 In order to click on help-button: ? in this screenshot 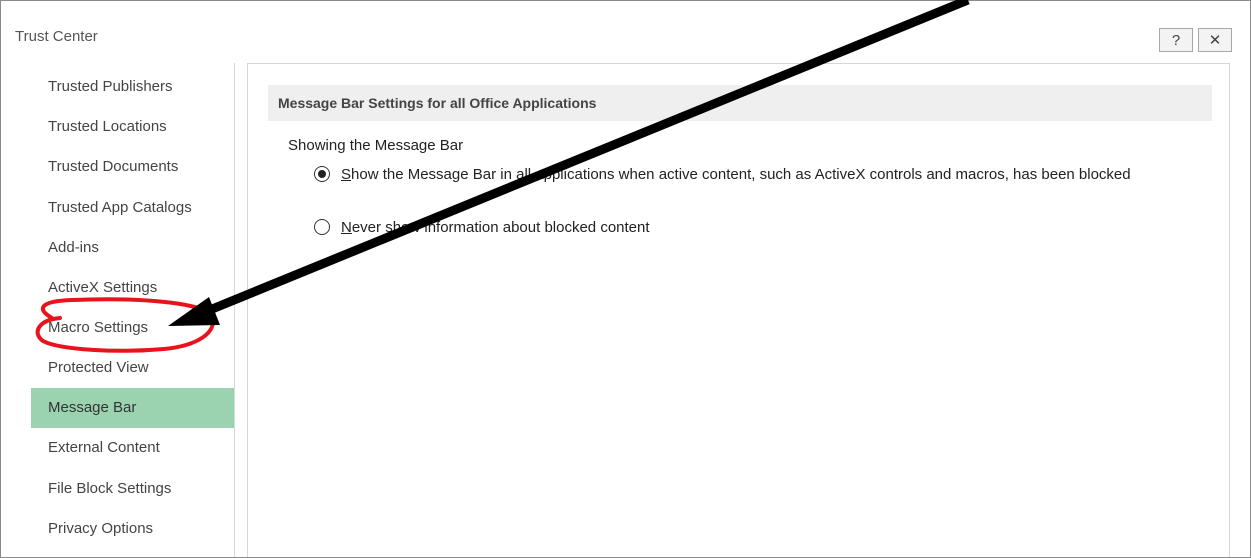, I will do `click(1176, 40)`.